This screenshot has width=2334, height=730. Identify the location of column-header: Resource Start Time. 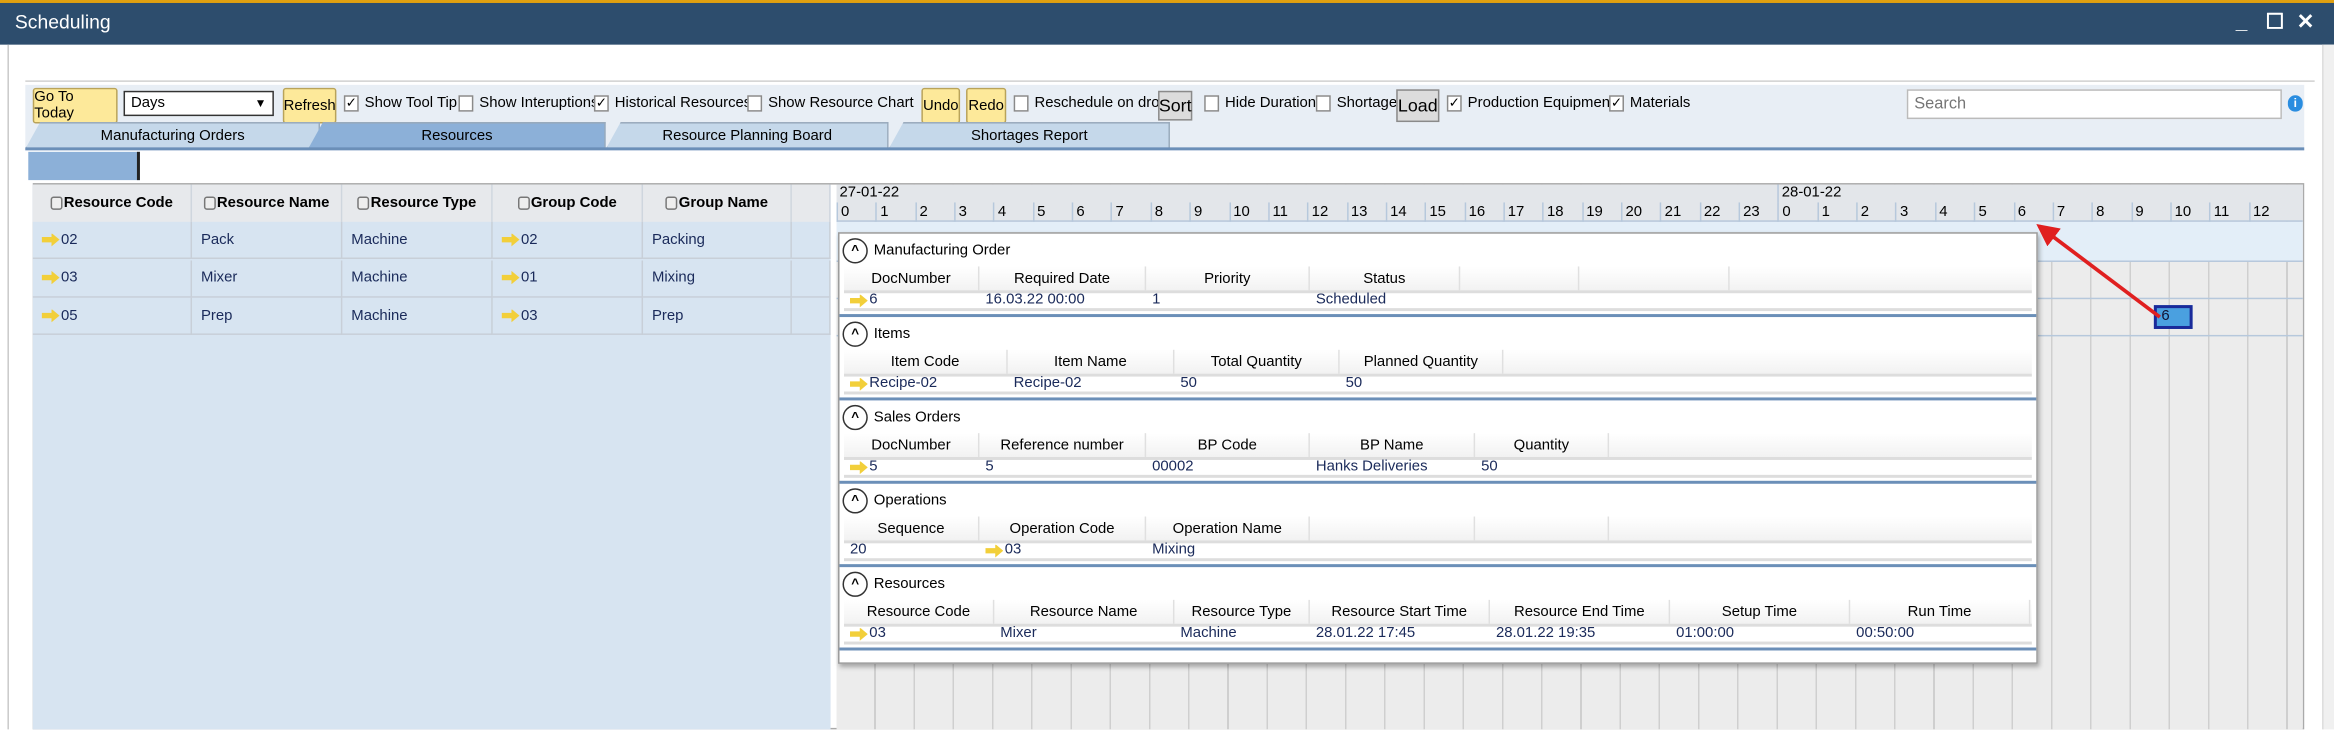
(1400, 611).